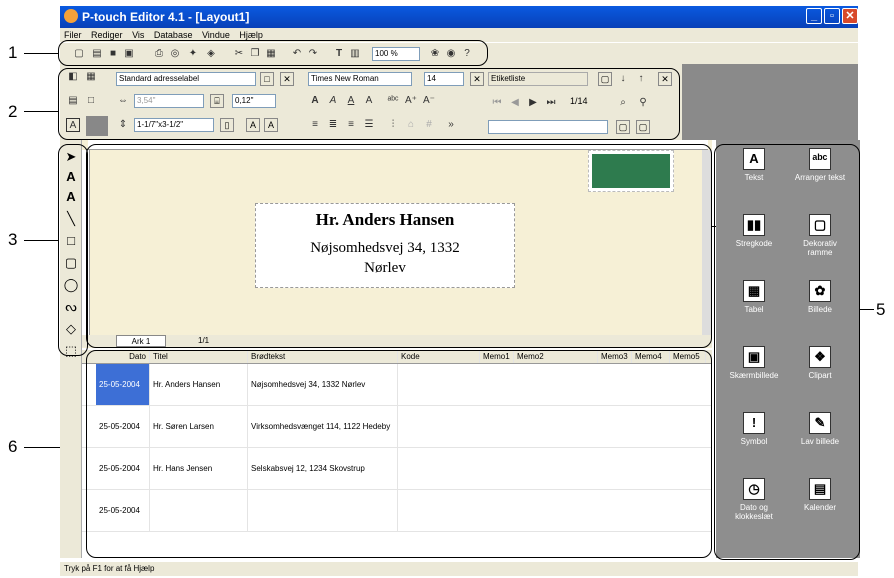 This screenshot has width=894, height=578. I want to click on menu-vis: Vis, so click(138, 35).